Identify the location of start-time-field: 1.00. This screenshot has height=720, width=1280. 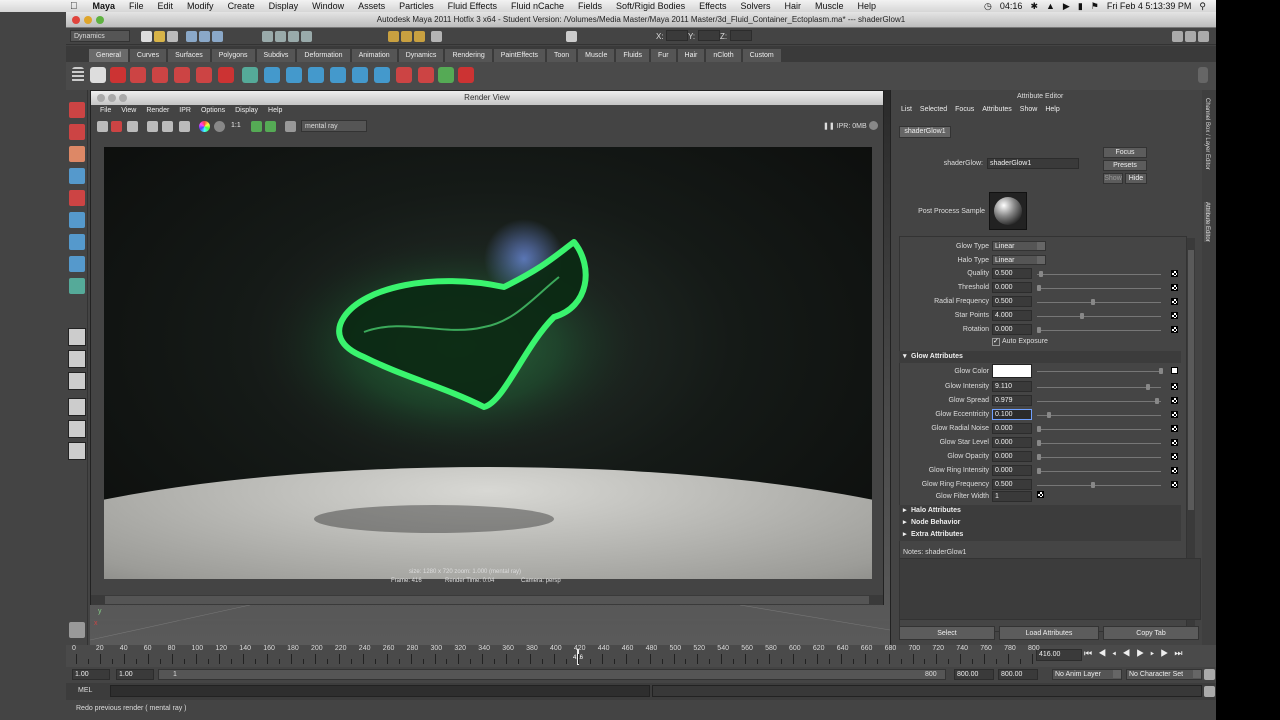
(91, 674).